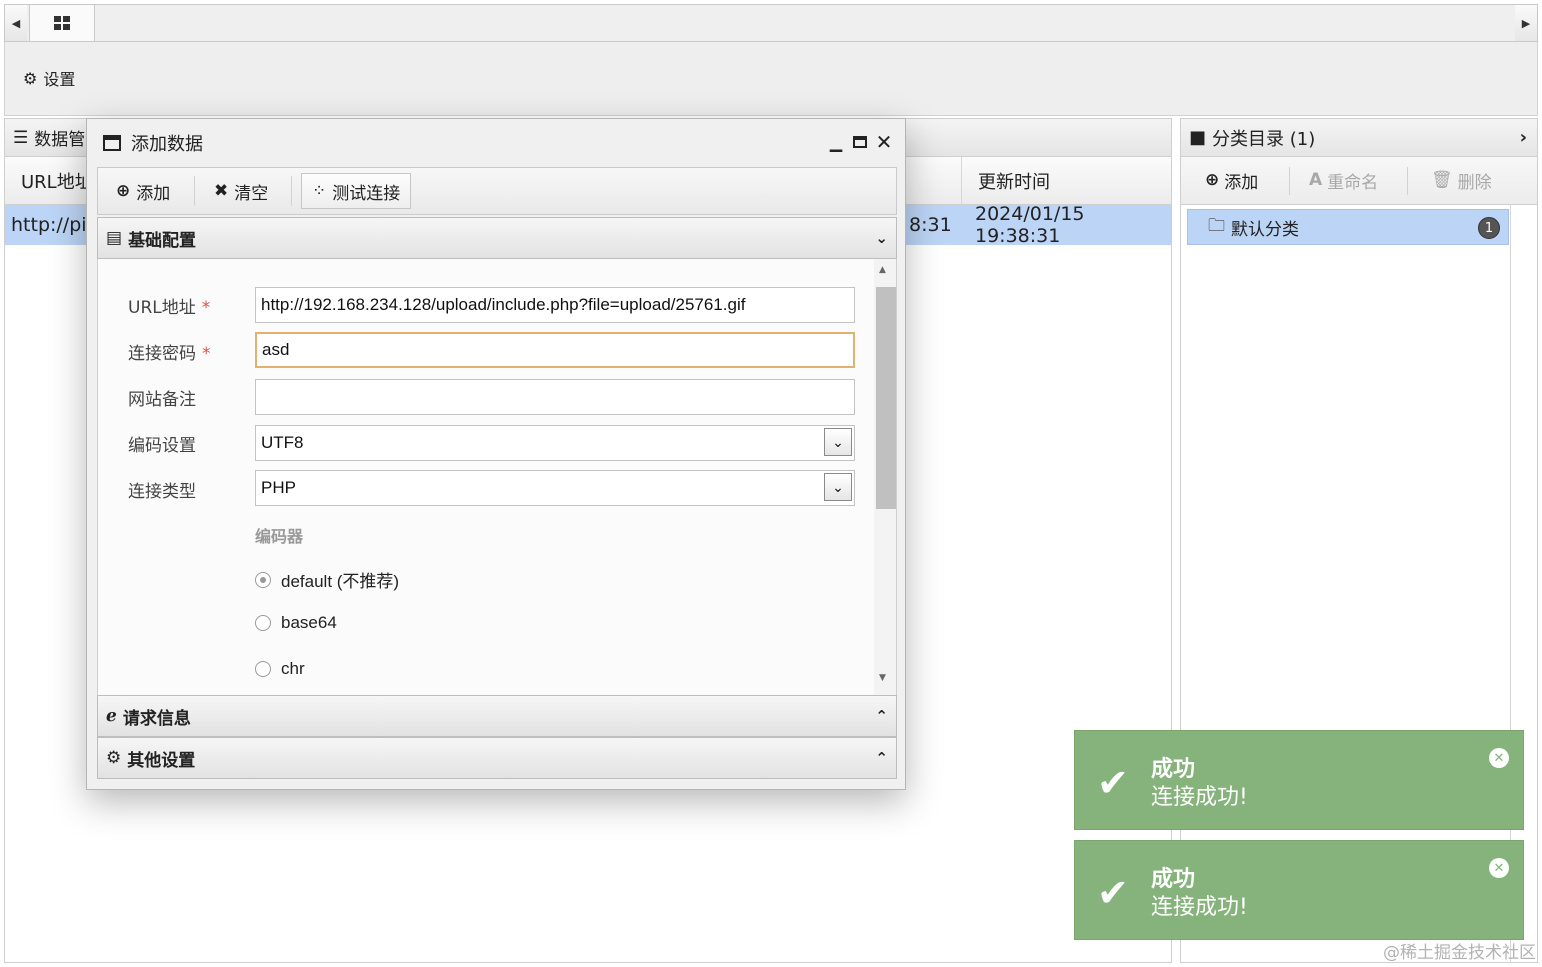  Describe the element at coordinates (497, 191) in the screenshot. I see `dialog-toolbar: ⊕ 添加 ✖ 清空 ⁘ 测试连接` at that location.